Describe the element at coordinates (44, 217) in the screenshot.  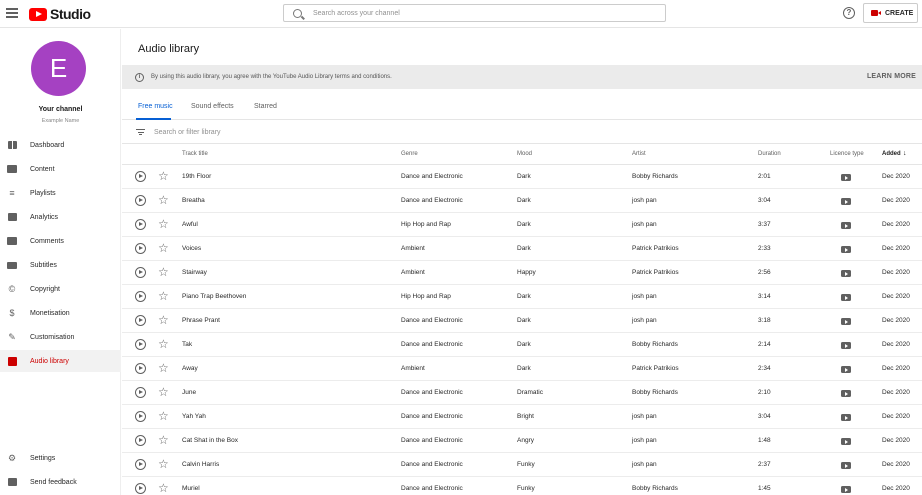
I see `sidebar-item-label: Analytics` at that location.